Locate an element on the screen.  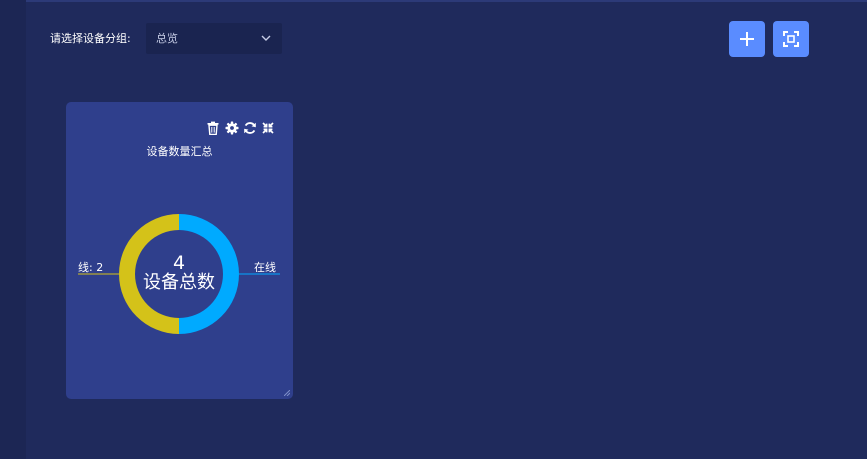
group-select: 总览 is located at coordinates (214, 38).